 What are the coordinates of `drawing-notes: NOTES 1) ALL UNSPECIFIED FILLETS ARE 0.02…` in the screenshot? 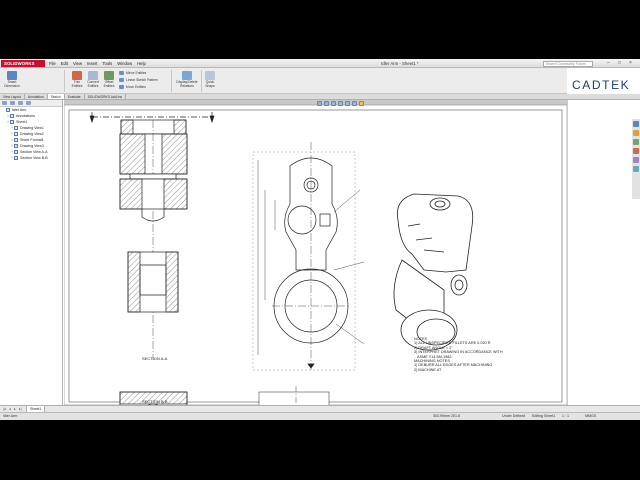 It's located at (458, 354).